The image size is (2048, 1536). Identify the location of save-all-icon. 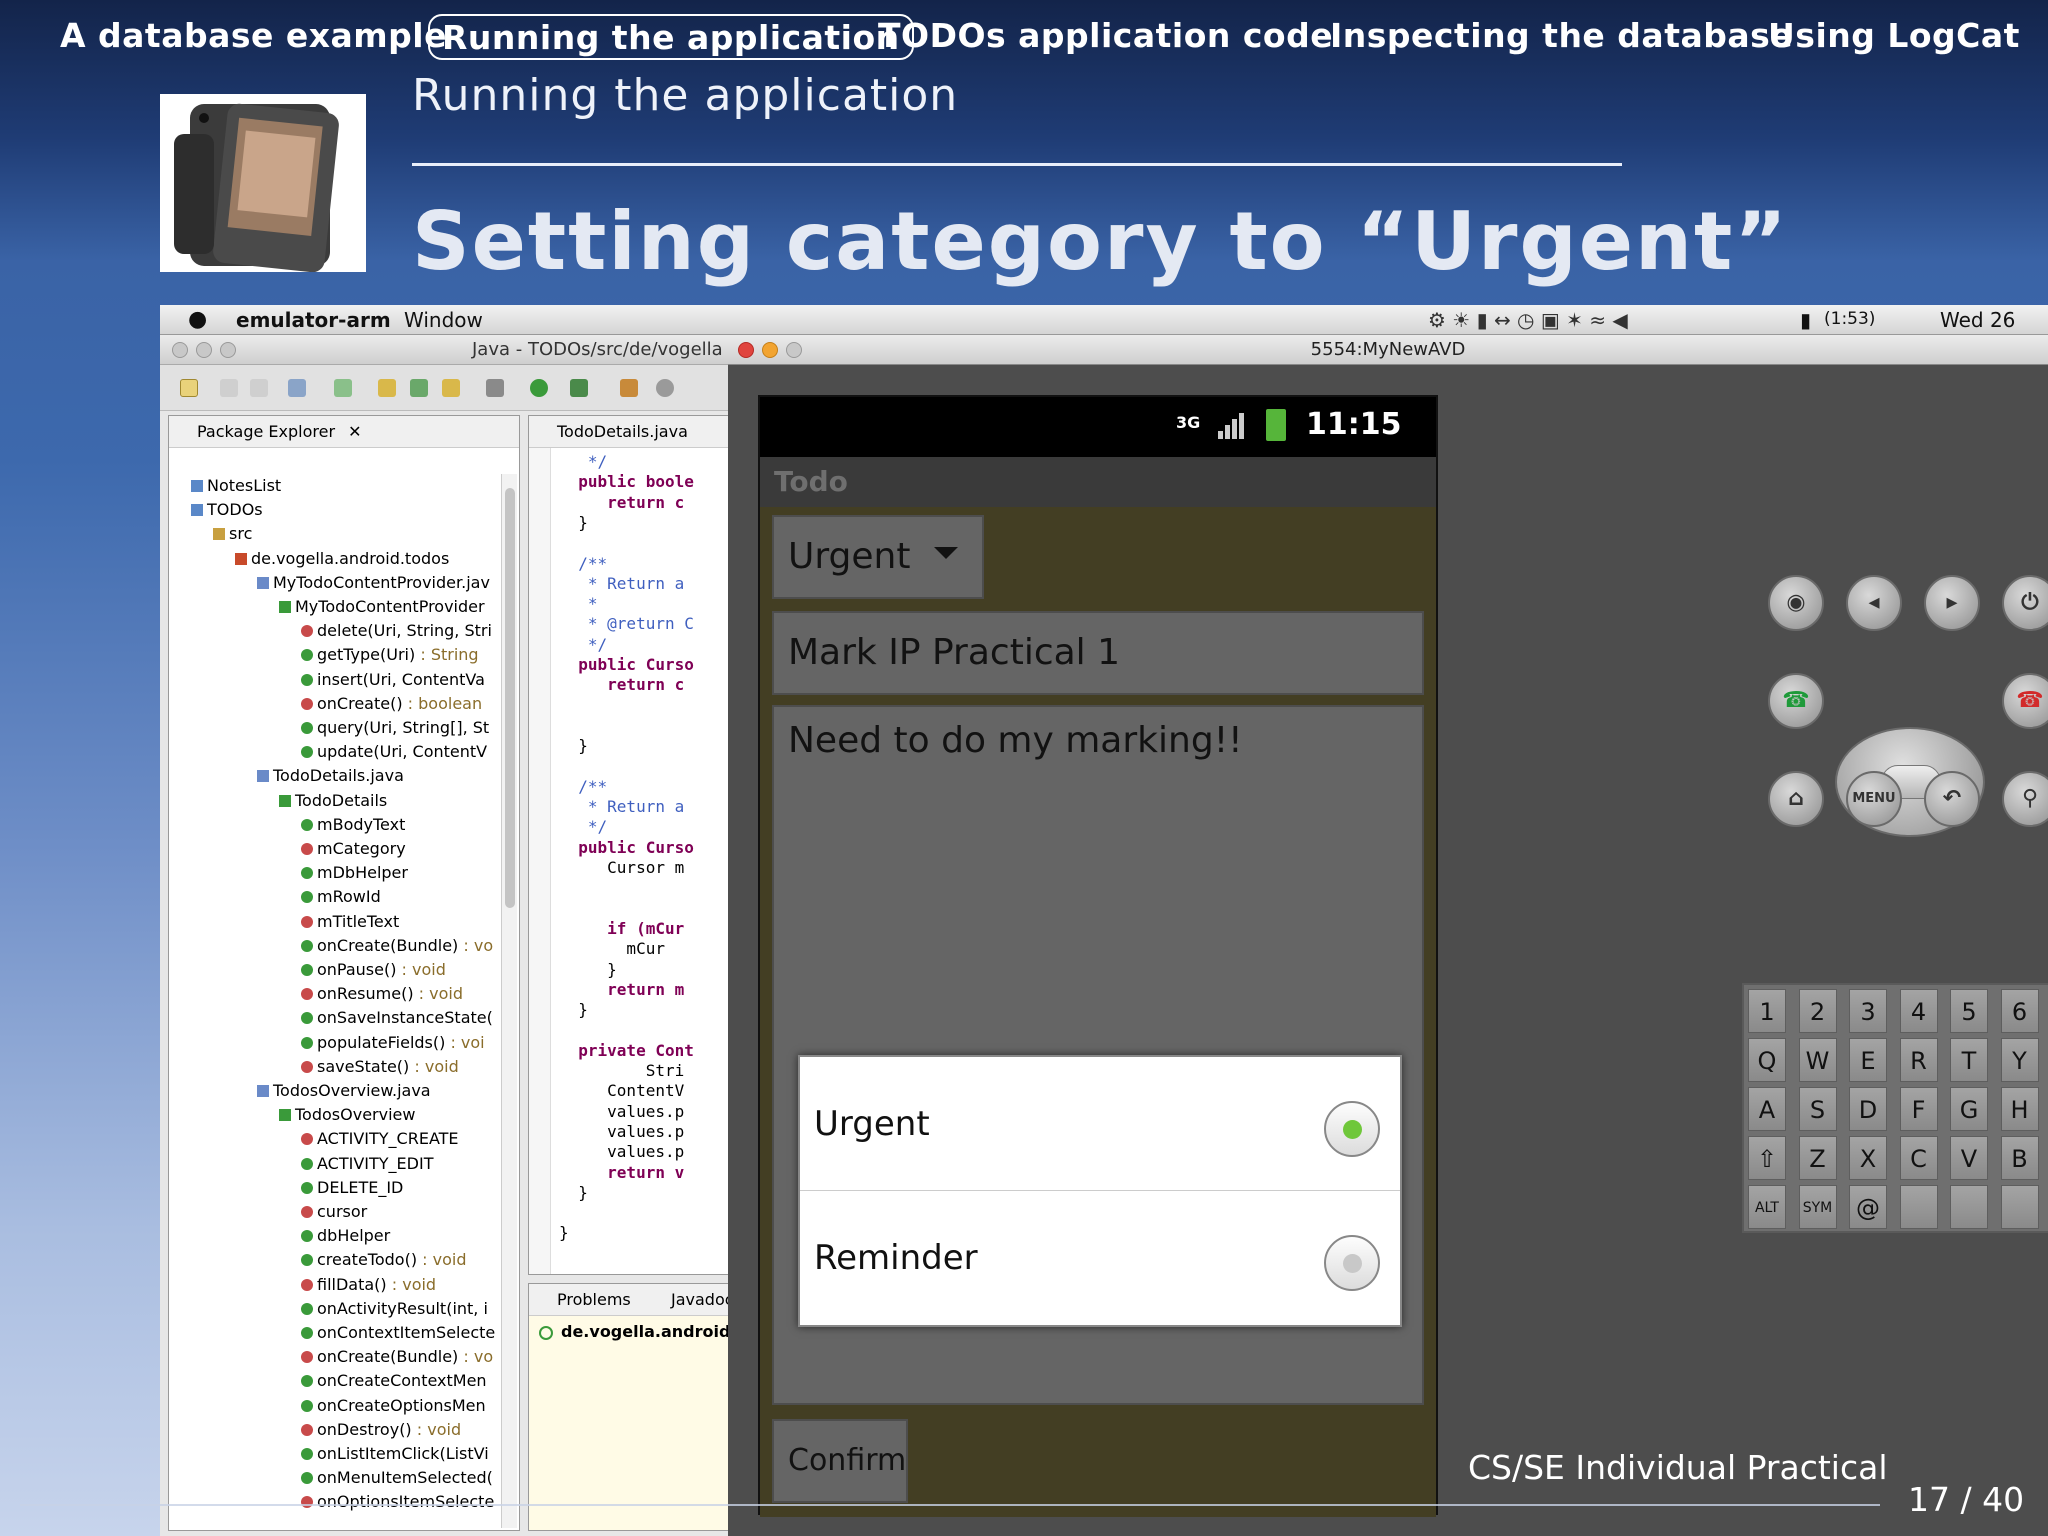
(259, 388).